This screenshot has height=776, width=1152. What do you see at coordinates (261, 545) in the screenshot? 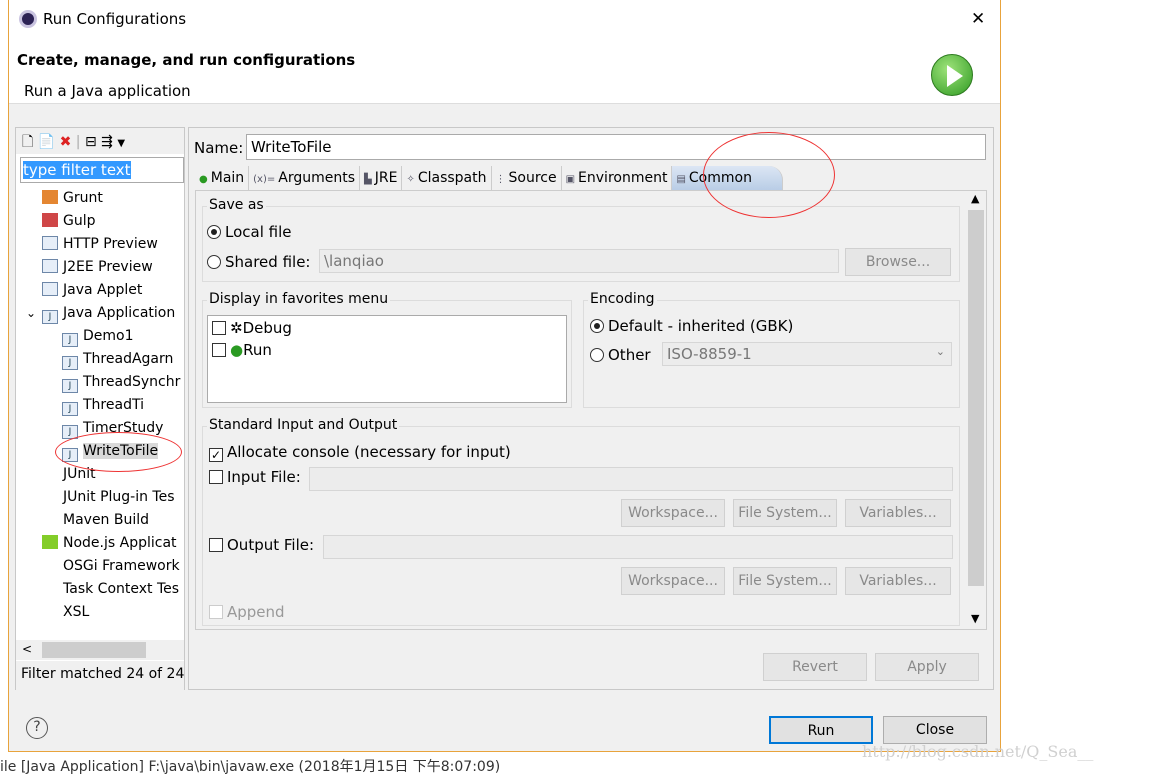
I see `output-file-checkbox: Output File:` at bounding box center [261, 545].